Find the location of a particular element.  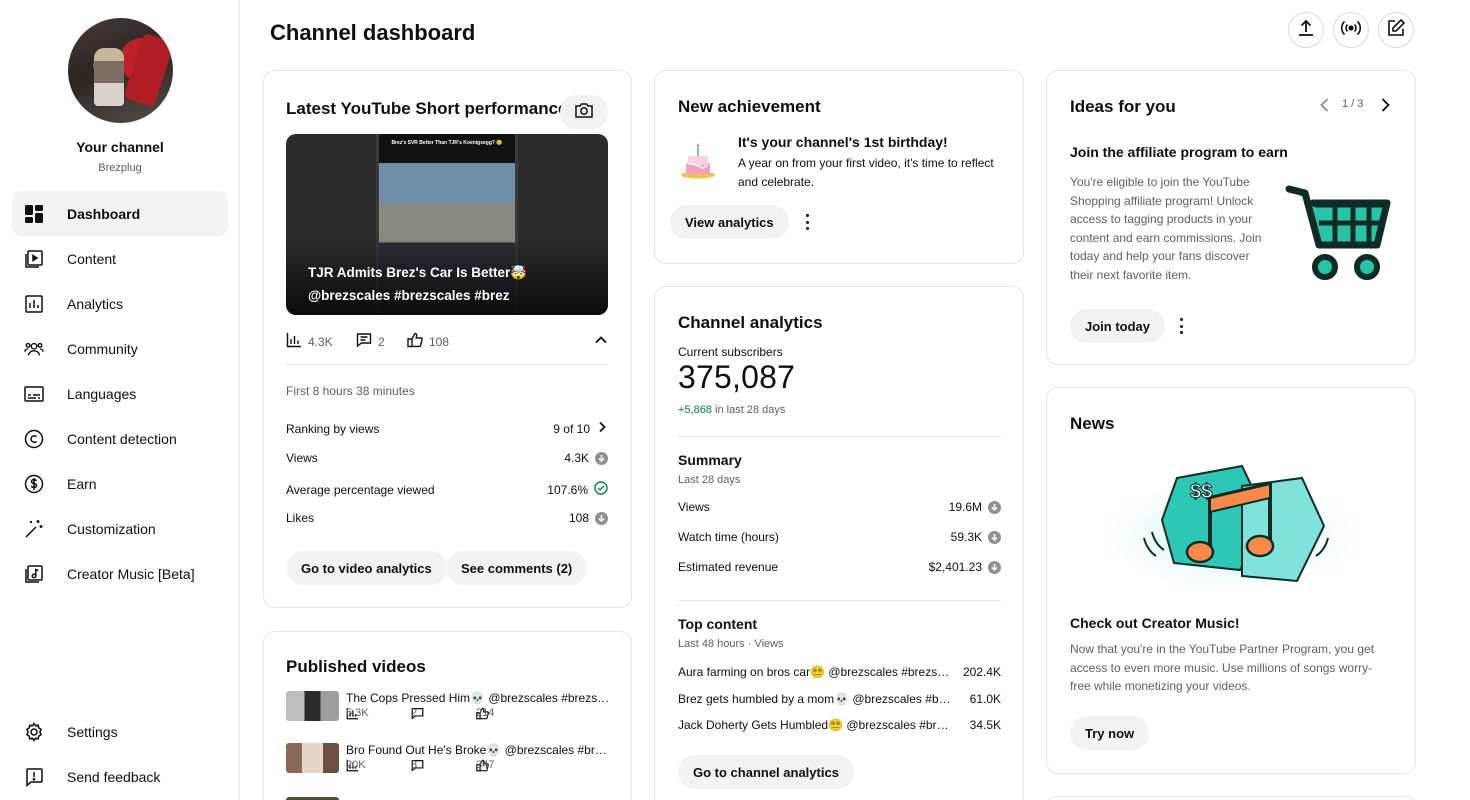

upload-button is located at coordinates (1306, 30).